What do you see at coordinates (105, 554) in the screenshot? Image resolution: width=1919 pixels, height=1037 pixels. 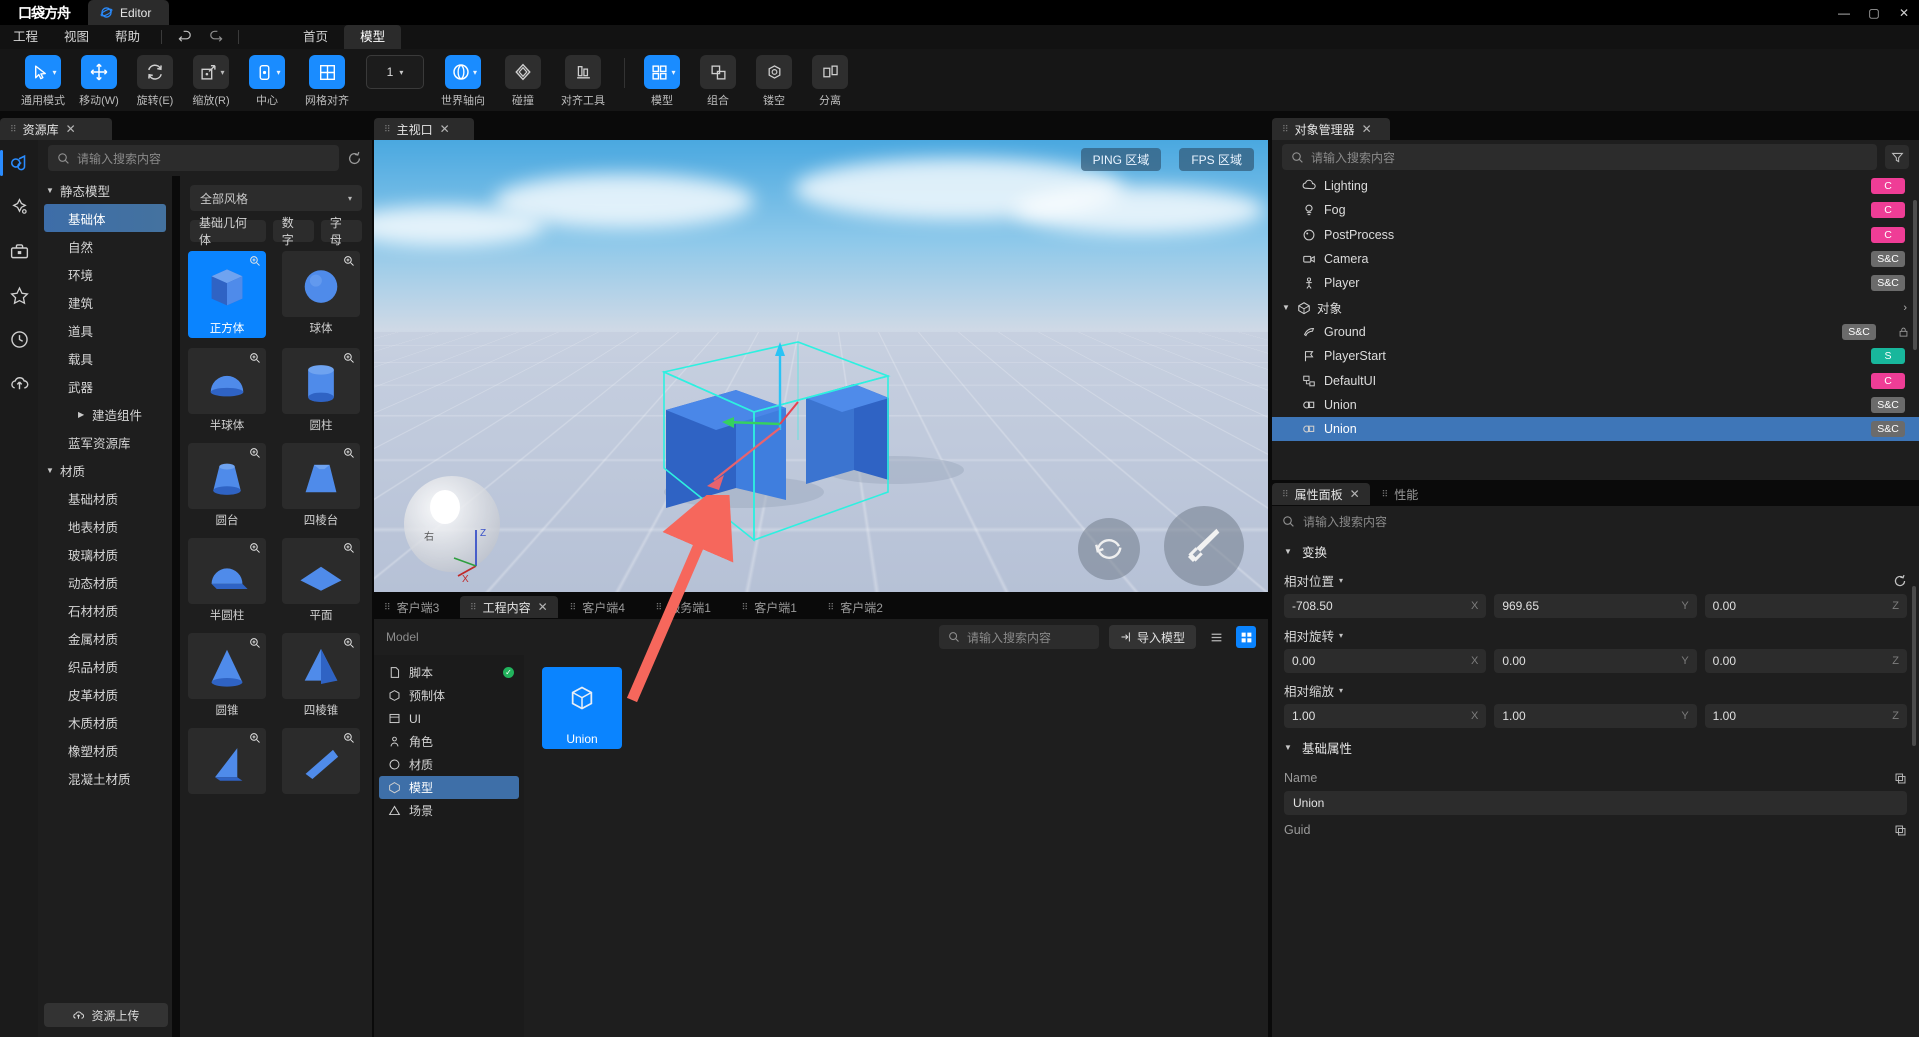 I see `resource-tree-item: 玻璃材质` at bounding box center [105, 554].